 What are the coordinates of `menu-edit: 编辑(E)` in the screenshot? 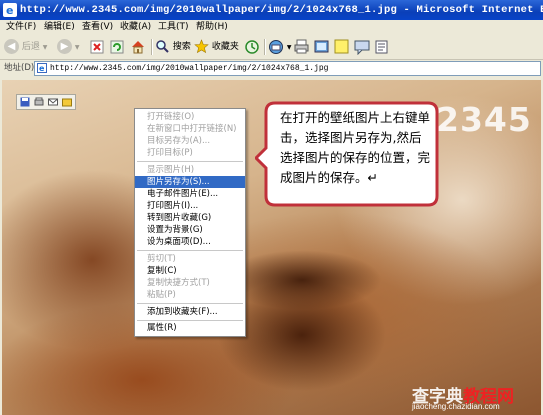 It's located at (59, 27).